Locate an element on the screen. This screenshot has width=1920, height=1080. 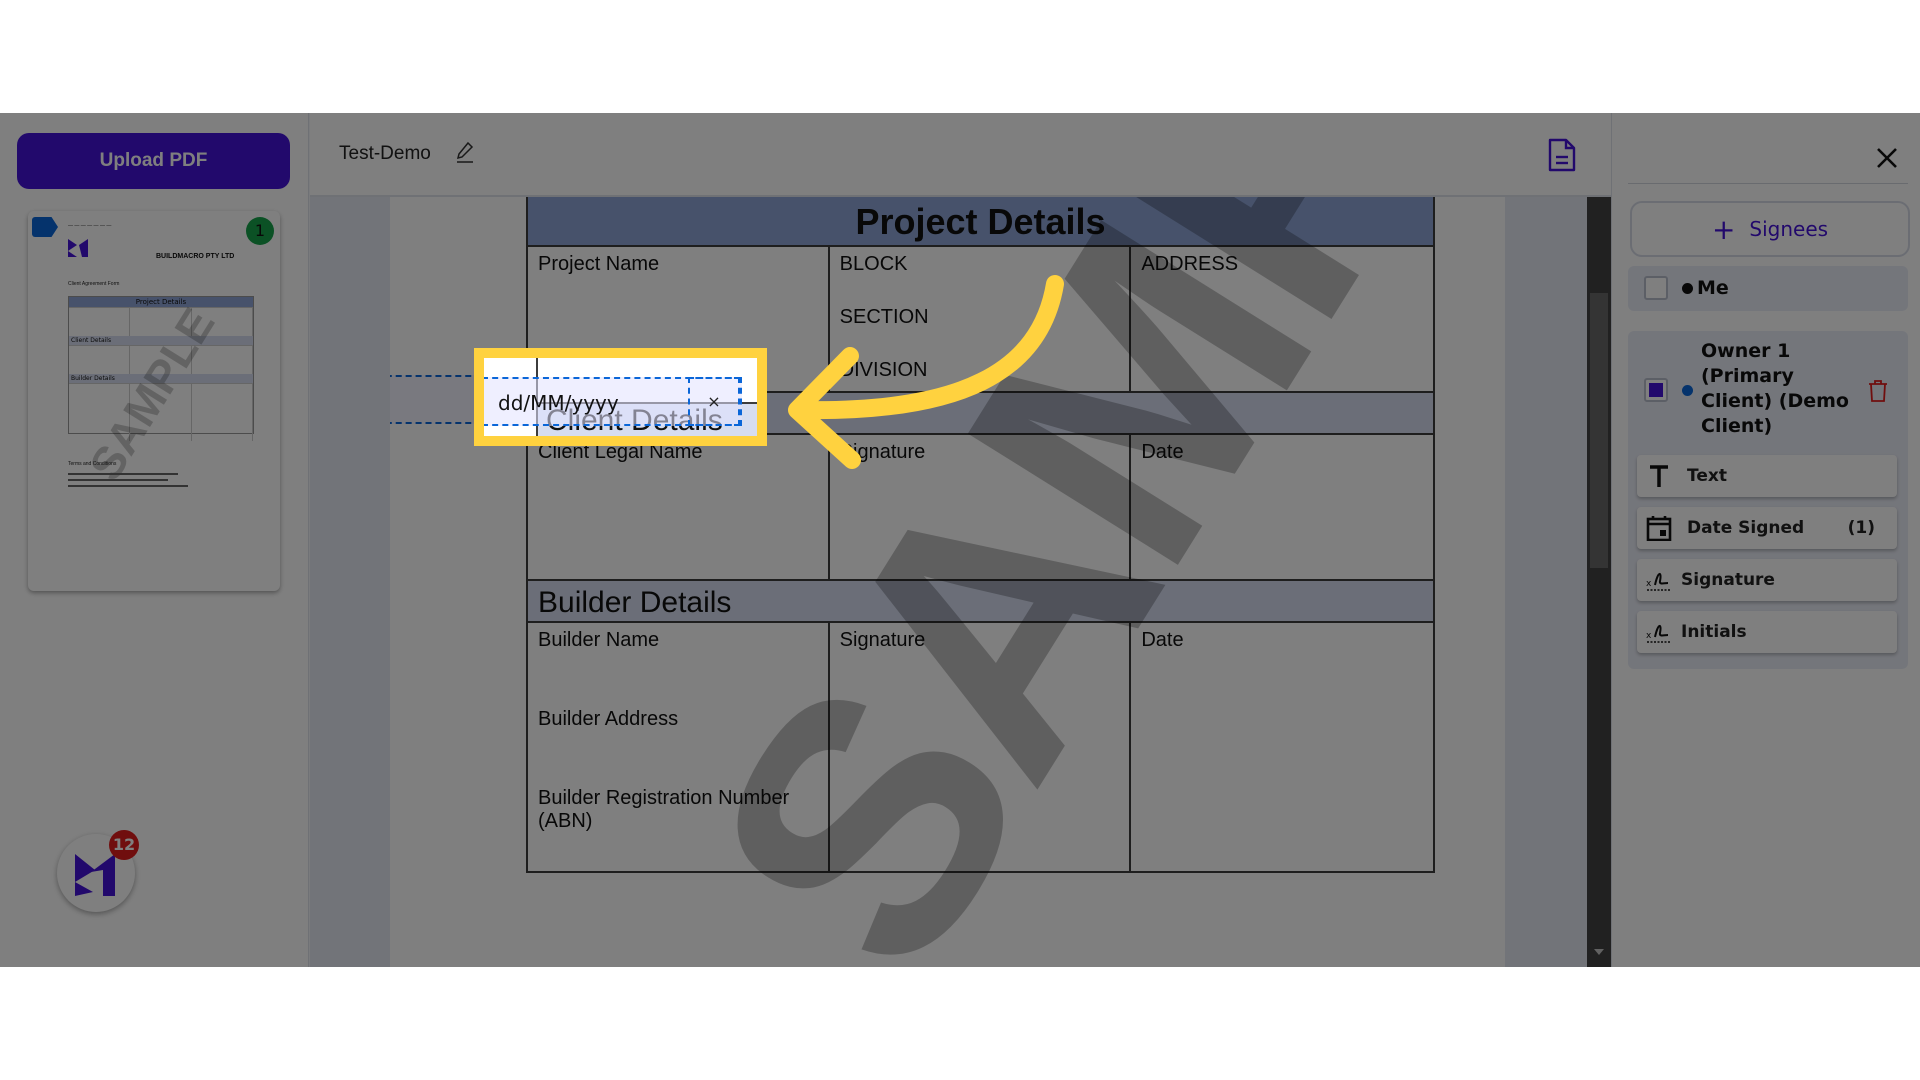
thumb-project-header: Project Details is located at coordinates (161, 302).